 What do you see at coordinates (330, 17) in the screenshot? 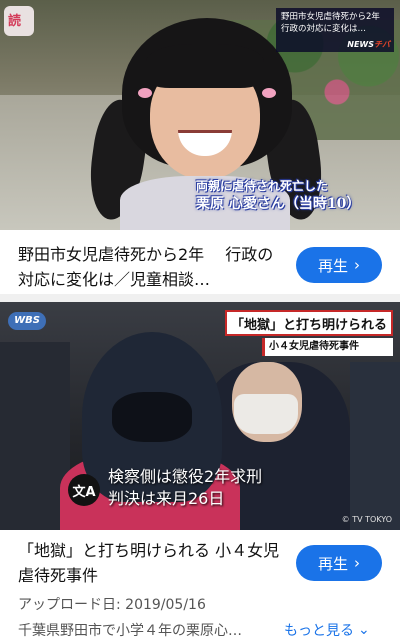
I see `news-headline: 野田市女児虐待死から2年` at bounding box center [330, 17].